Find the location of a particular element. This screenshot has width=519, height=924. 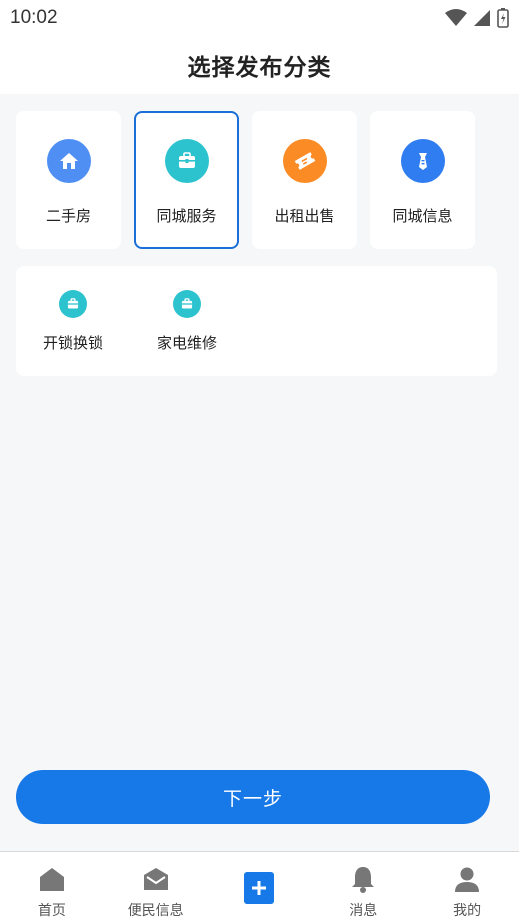

tab-label: 首页 is located at coordinates (51, 911).